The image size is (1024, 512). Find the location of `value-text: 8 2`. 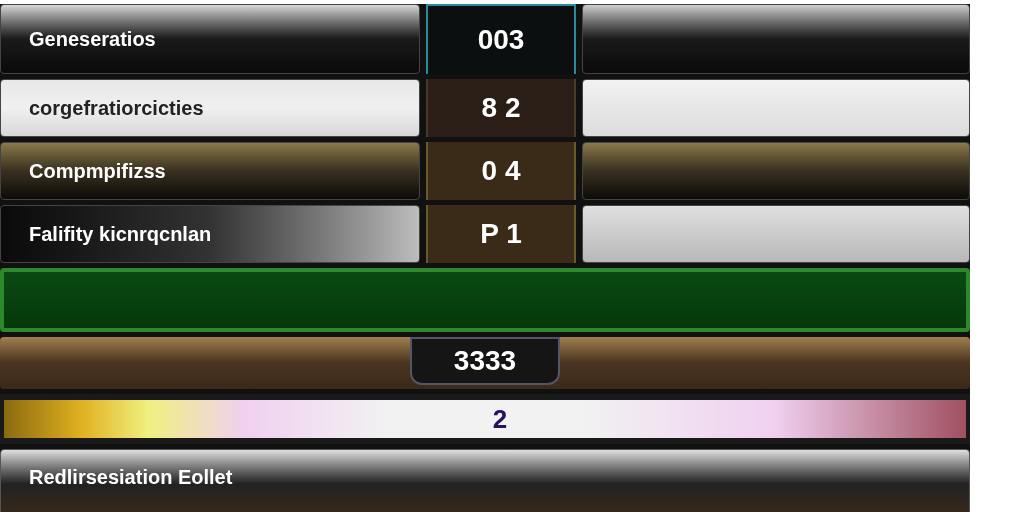

value-text: 8 2 is located at coordinates (501, 108).